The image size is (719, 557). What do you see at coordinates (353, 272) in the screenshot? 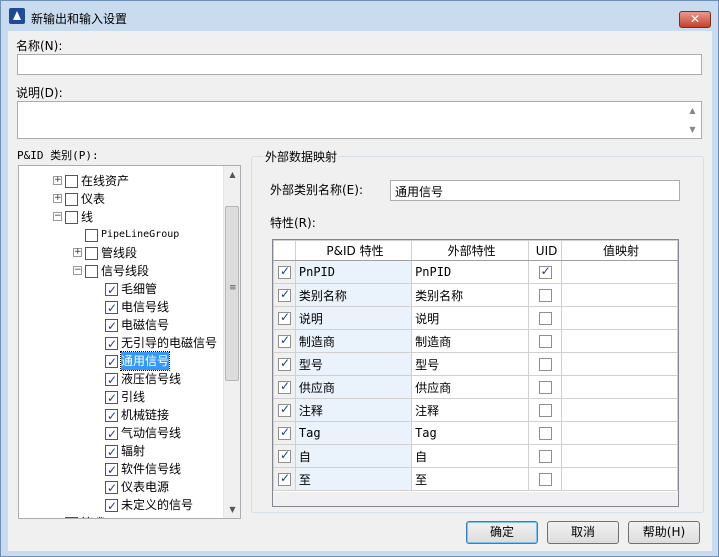
I see `pid-property-cell: PnPID` at bounding box center [353, 272].